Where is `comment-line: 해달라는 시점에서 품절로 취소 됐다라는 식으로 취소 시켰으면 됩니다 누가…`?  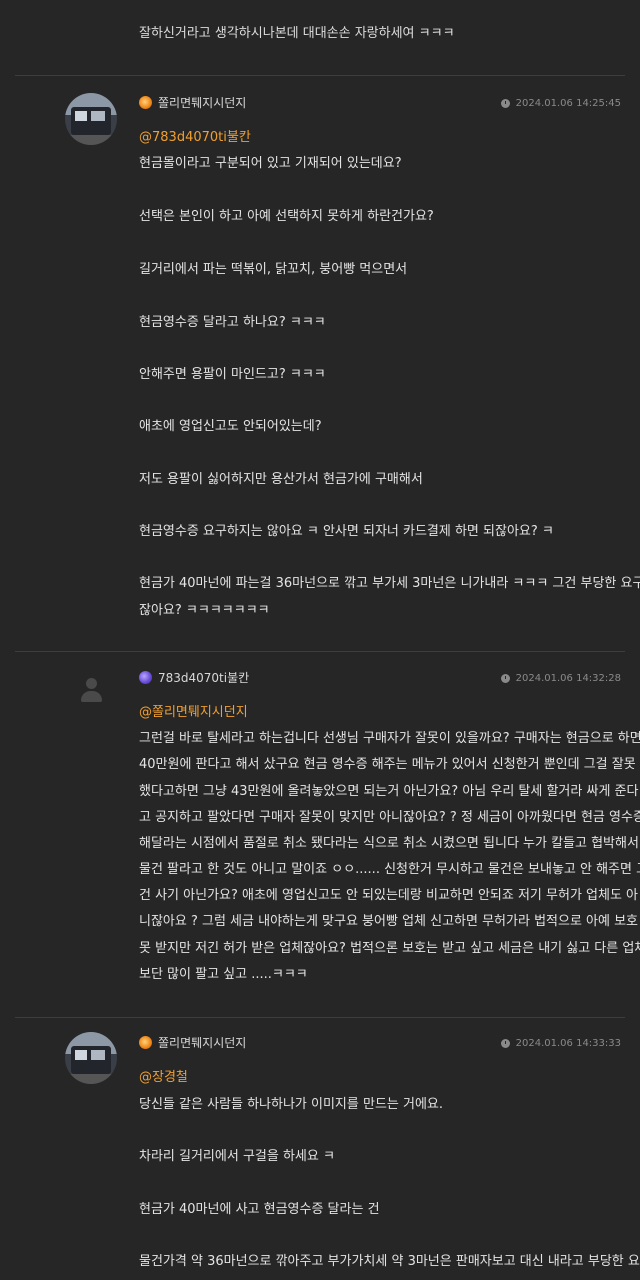
comment-line: 해달라는 시점에서 품절로 취소 됐다라는 식으로 취소 시켰으면 됩니다 누가… is located at coordinates (389, 843).